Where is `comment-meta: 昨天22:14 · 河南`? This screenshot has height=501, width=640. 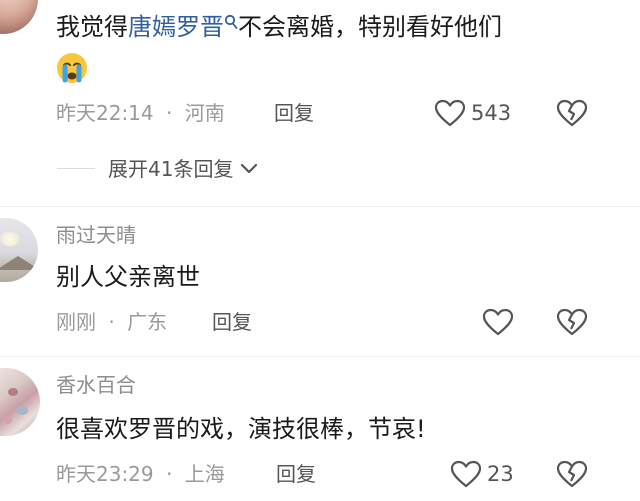
comment-meta: 昨天22:14 · 河南 is located at coordinates (140, 113).